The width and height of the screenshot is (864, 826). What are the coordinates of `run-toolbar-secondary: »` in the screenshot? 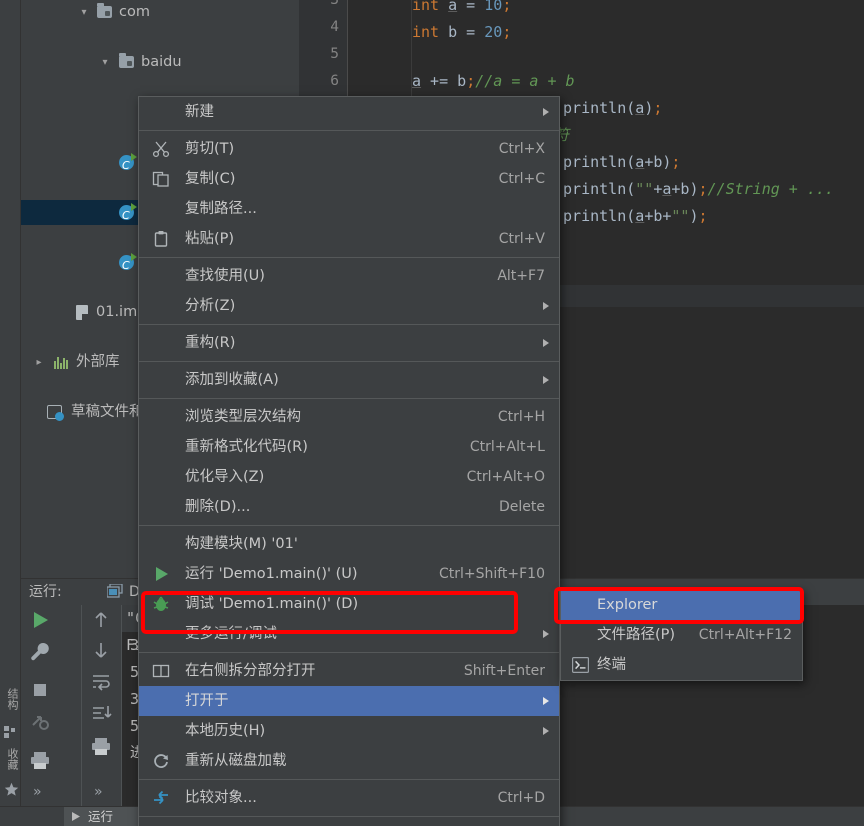 It's located at (102, 706).